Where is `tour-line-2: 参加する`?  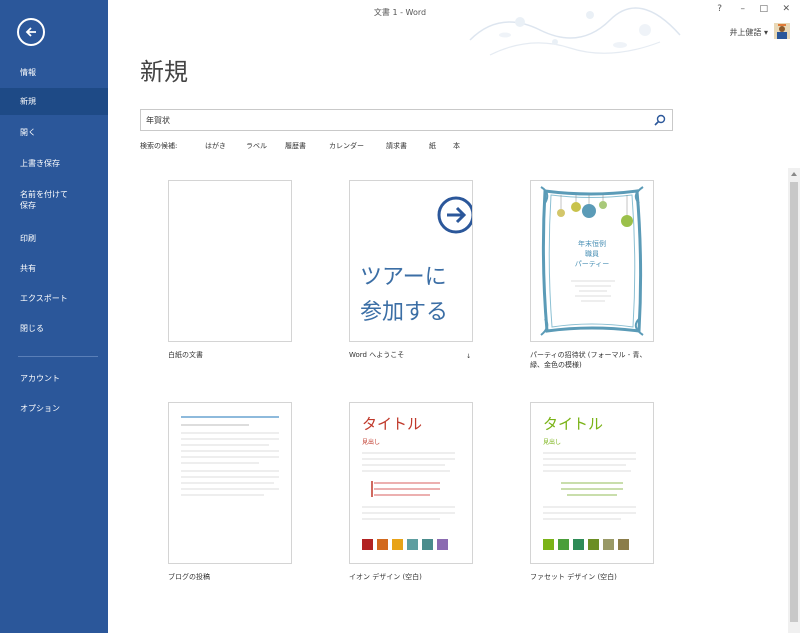 tour-line-2: 参加する is located at coordinates (404, 312).